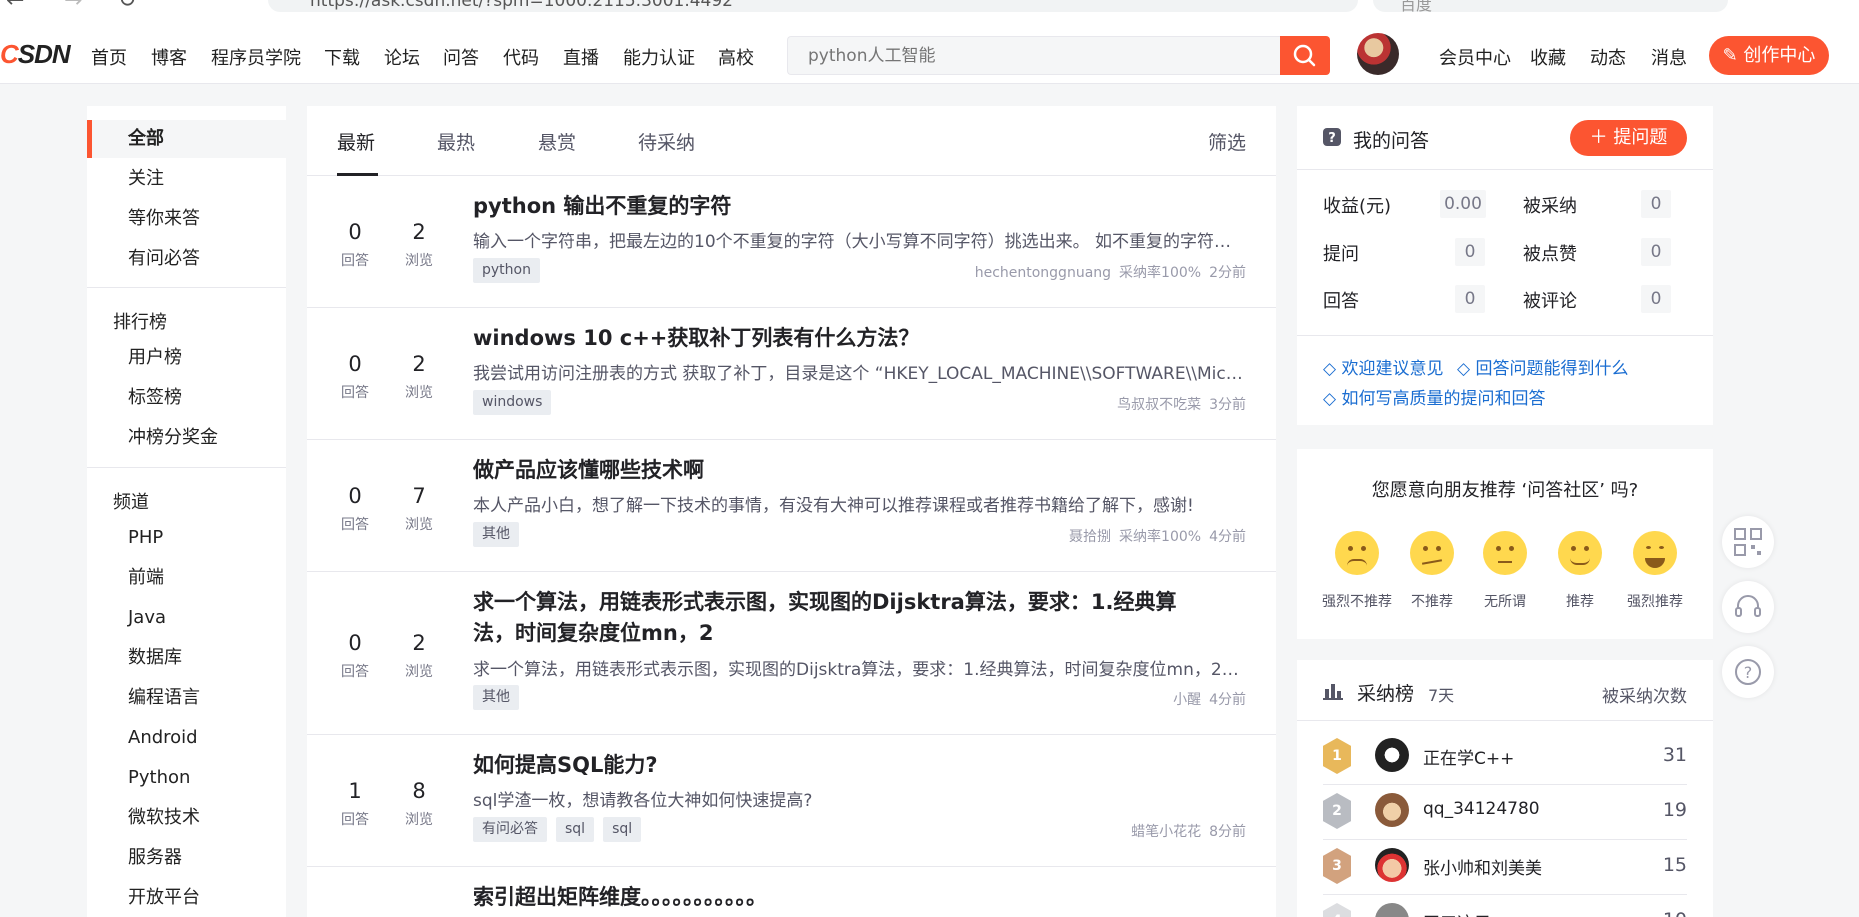 The width and height of the screenshot is (1859, 917). I want to click on rank-user-name: 张小帅和刘美美, so click(1482, 866).